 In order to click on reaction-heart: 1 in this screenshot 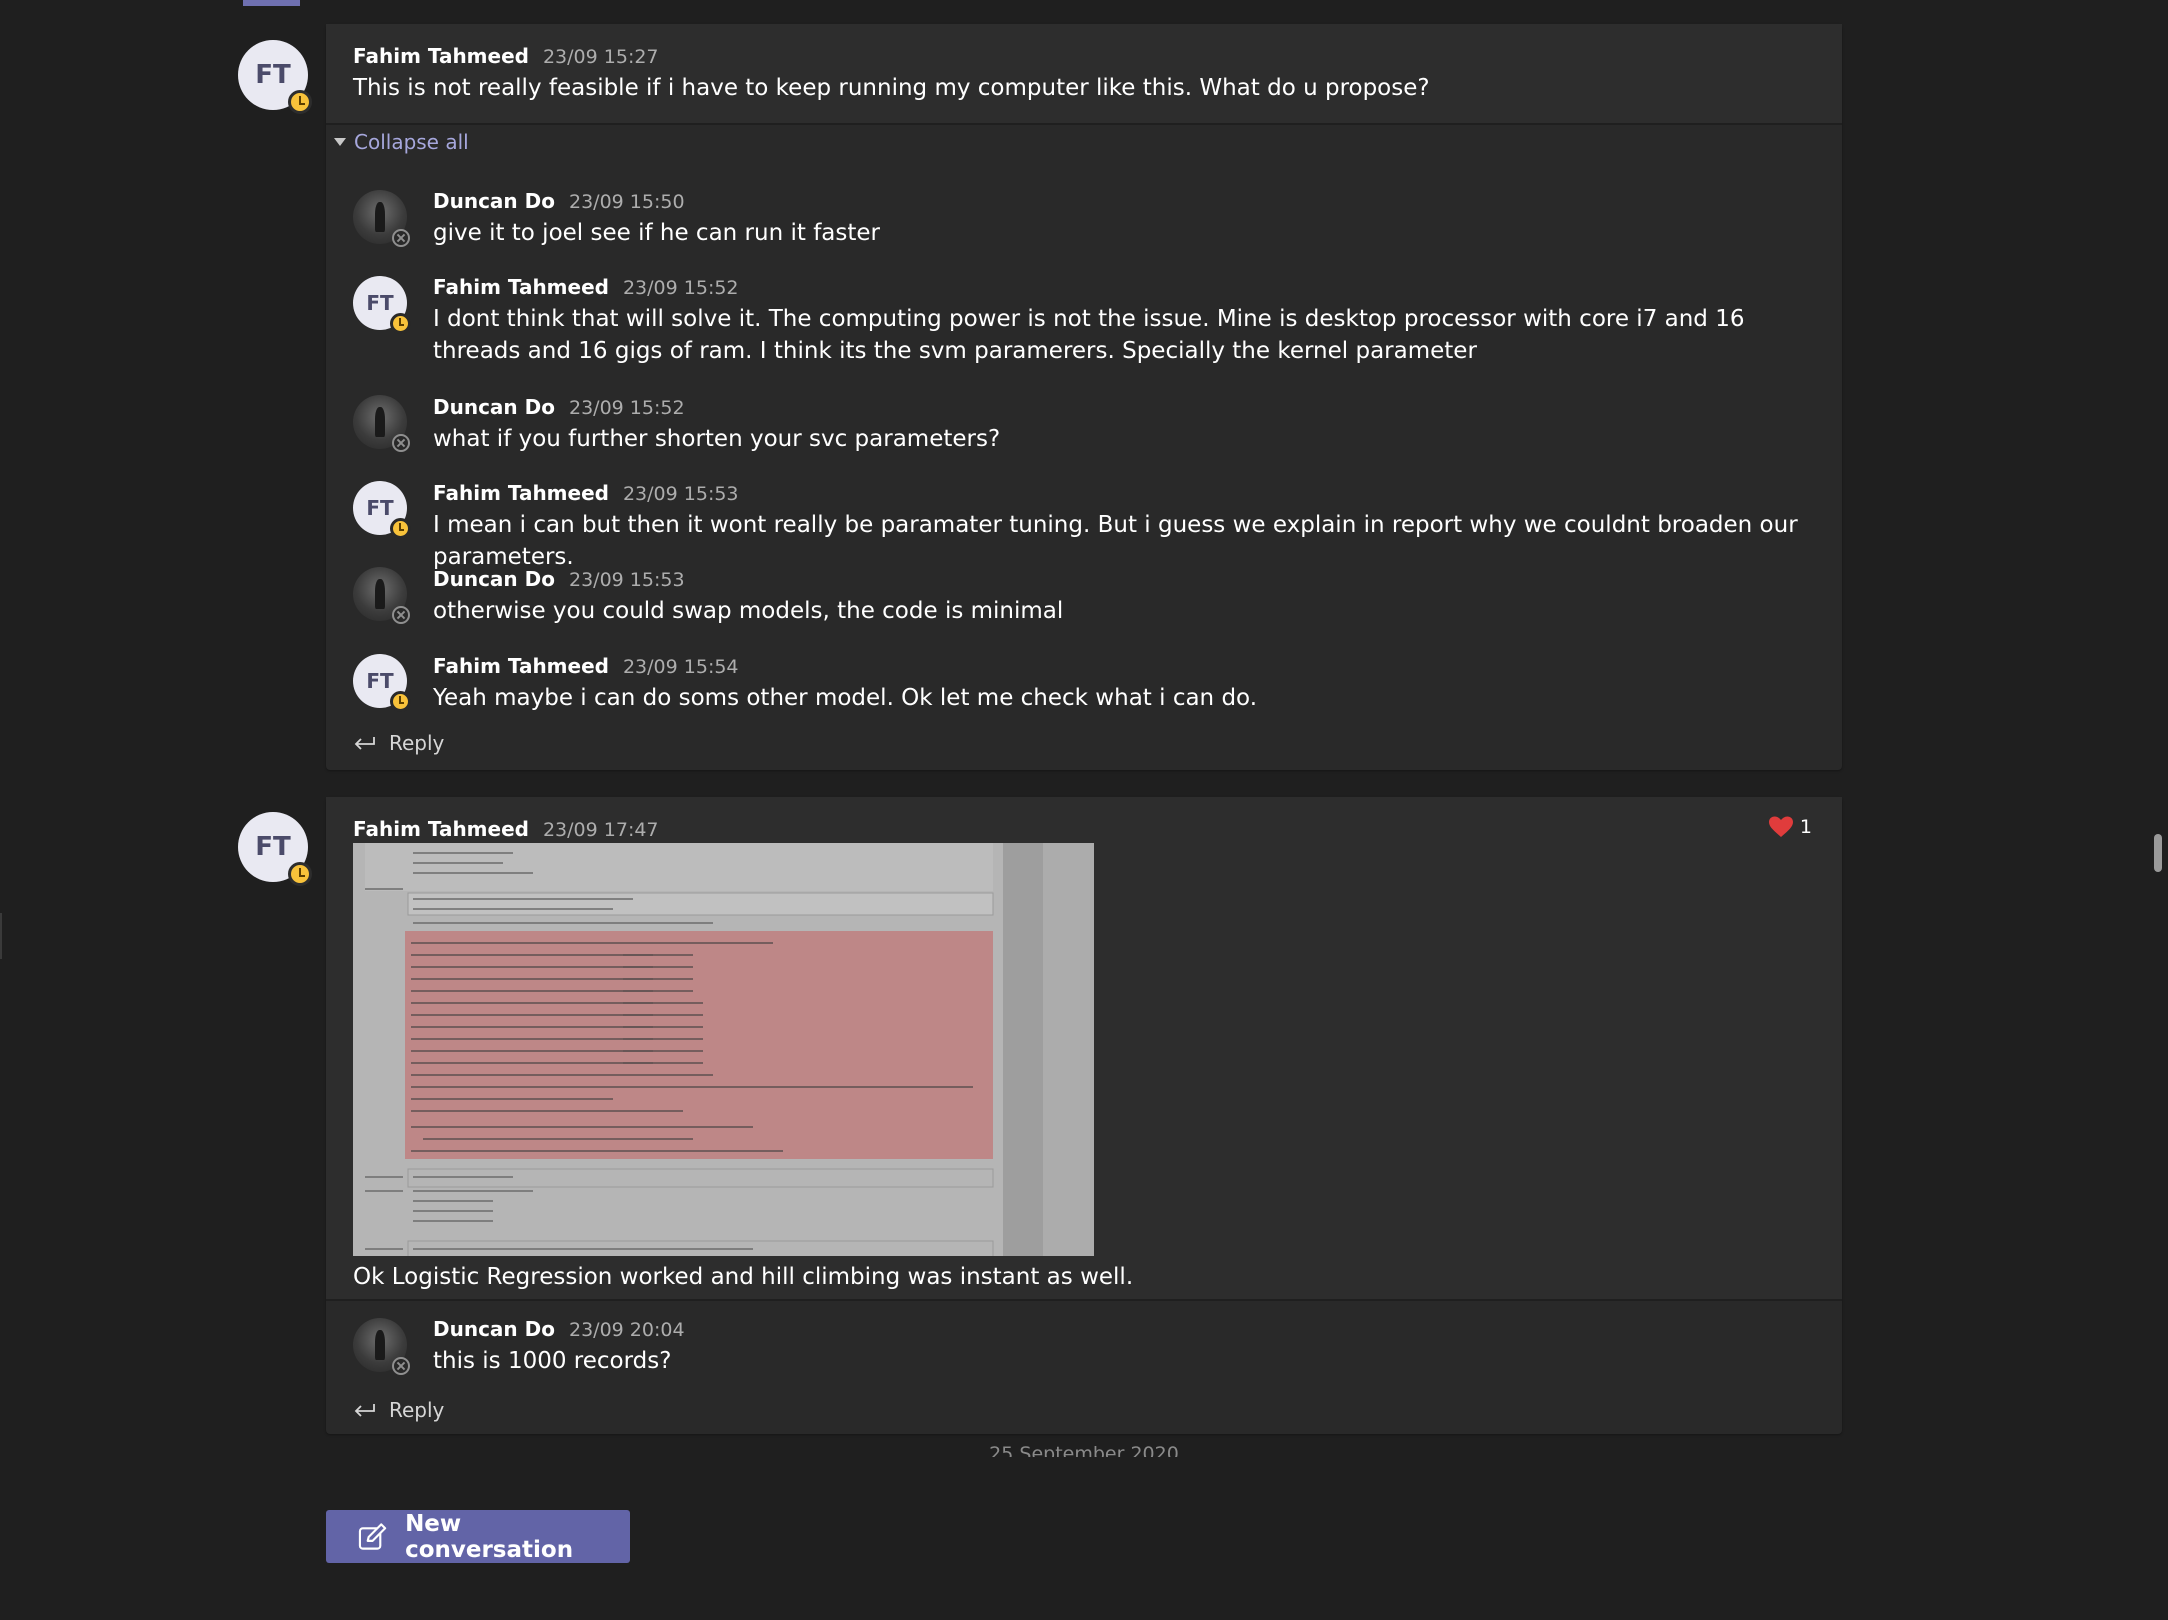, I will do `click(1790, 827)`.